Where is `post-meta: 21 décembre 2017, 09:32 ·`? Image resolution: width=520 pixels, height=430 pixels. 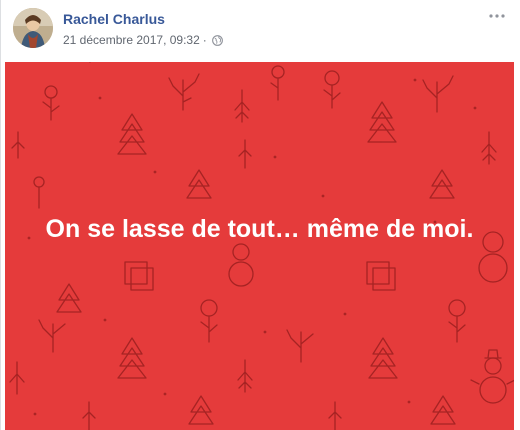 post-meta: 21 décembre 2017, 09:32 · is located at coordinates (143, 40).